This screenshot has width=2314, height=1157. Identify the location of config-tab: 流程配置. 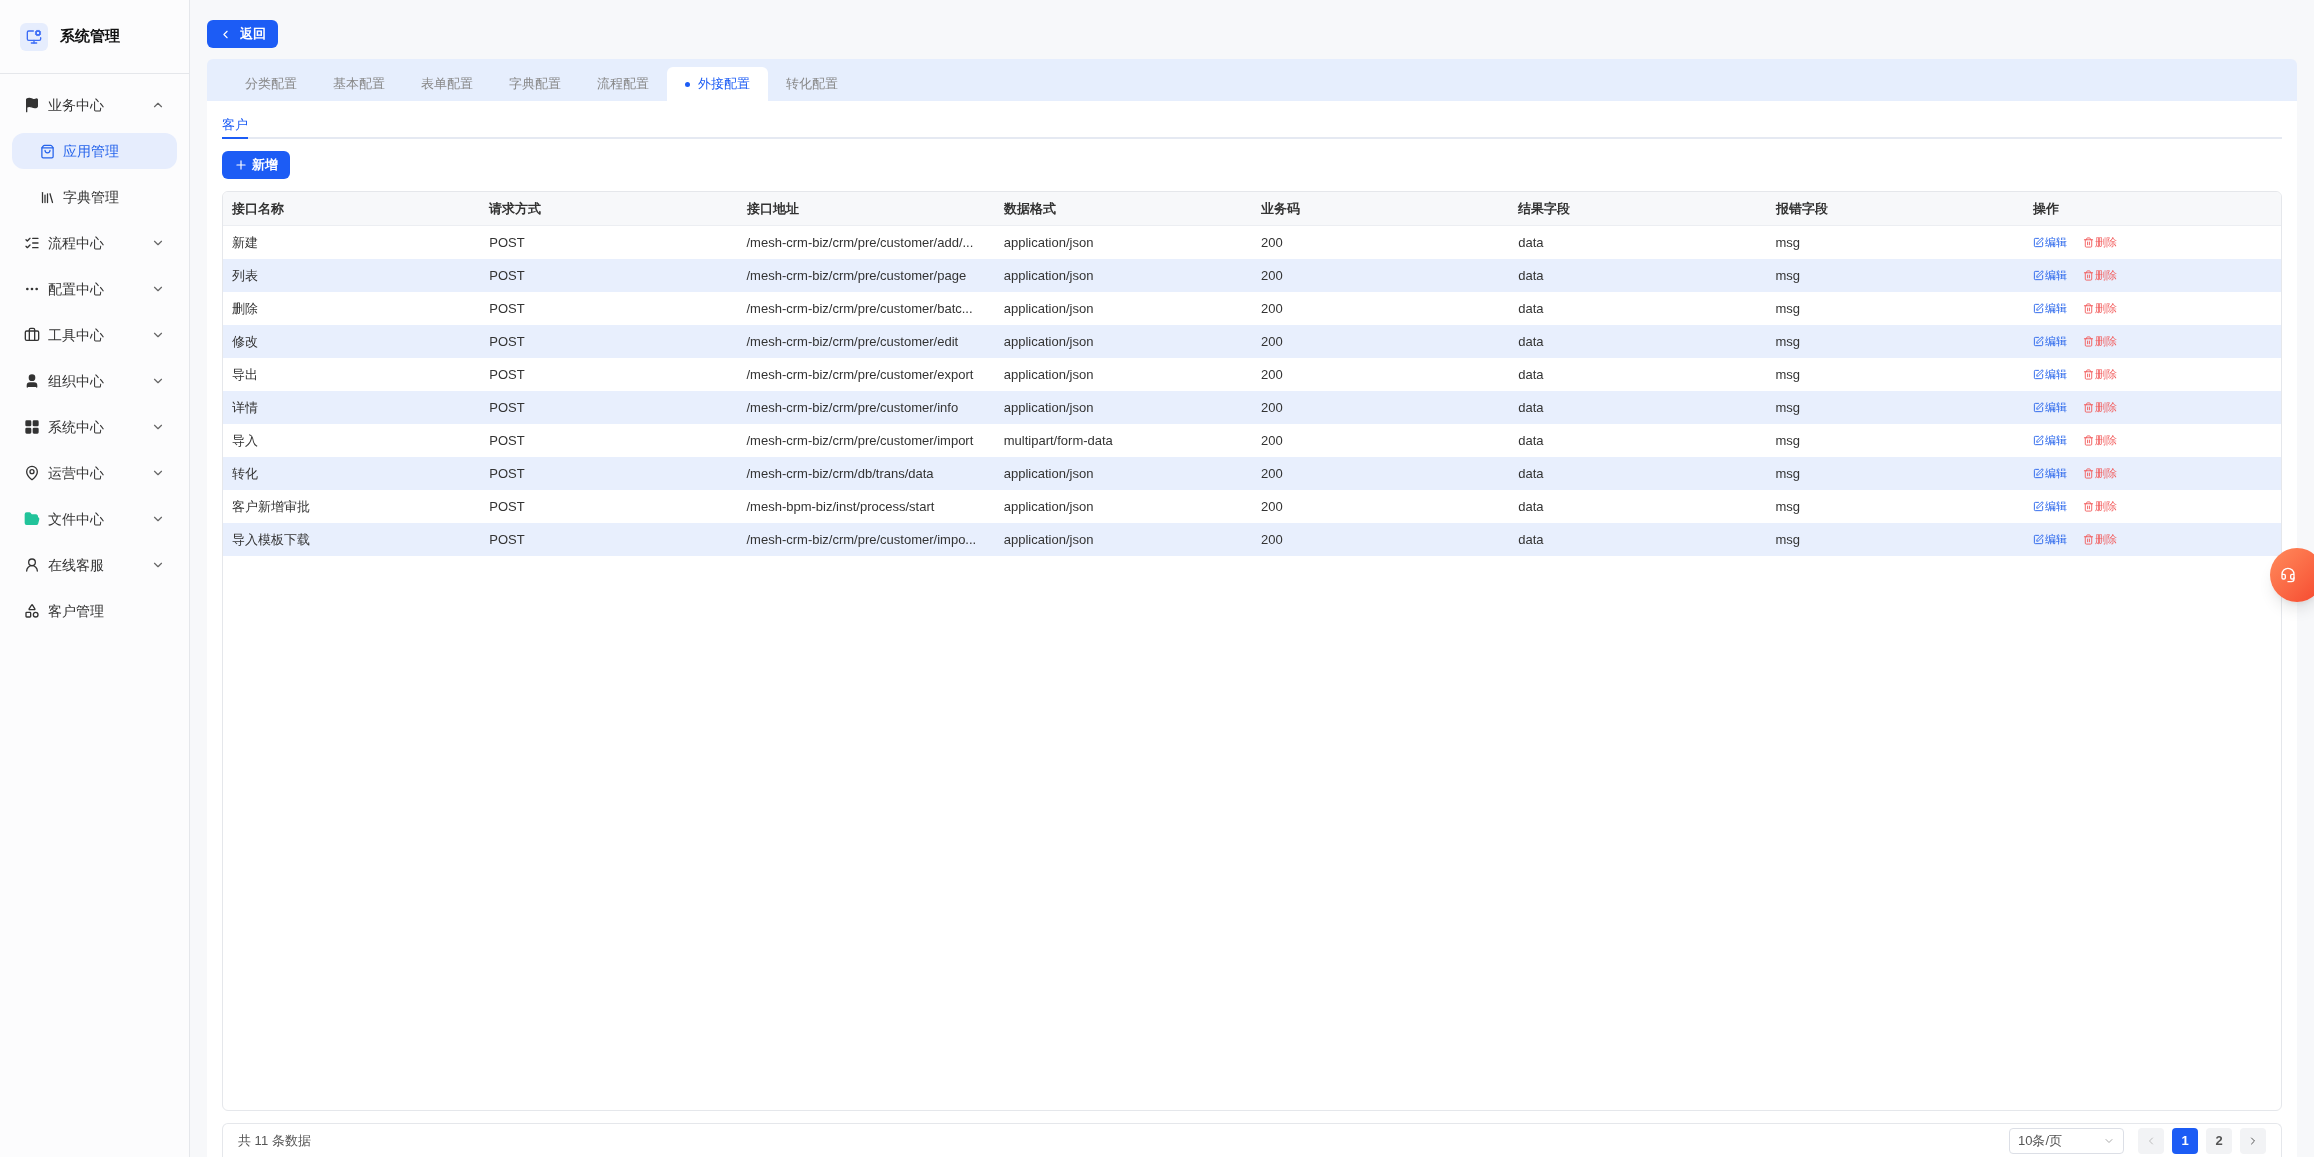
(623, 84).